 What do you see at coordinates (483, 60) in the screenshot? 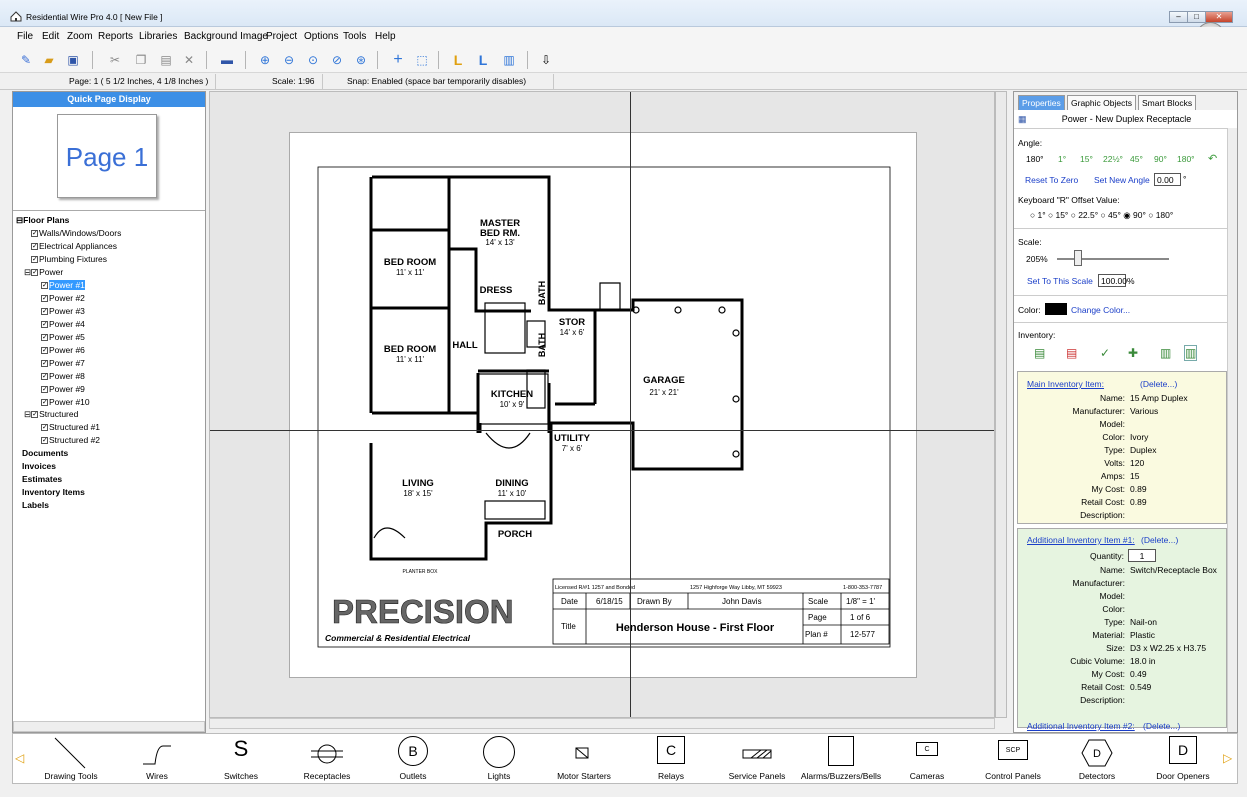
I see `l-tool-blue-icon: L` at bounding box center [483, 60].